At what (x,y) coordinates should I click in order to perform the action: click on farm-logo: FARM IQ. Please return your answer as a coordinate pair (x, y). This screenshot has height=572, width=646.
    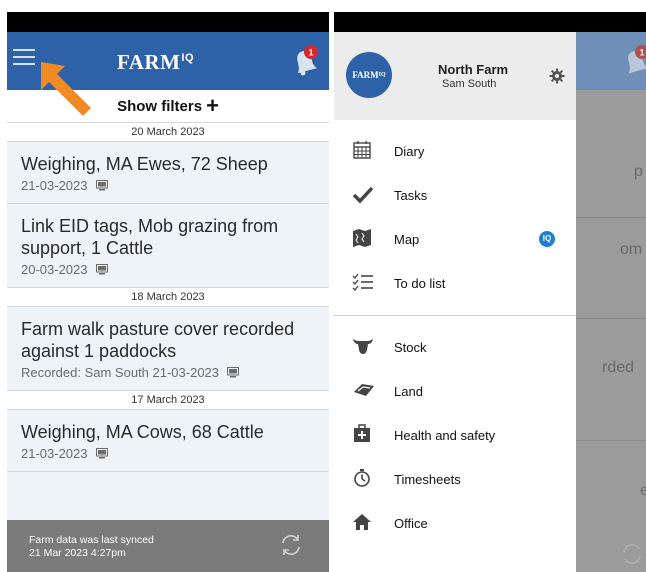
    Looking at the image, I should click on (369, 75).